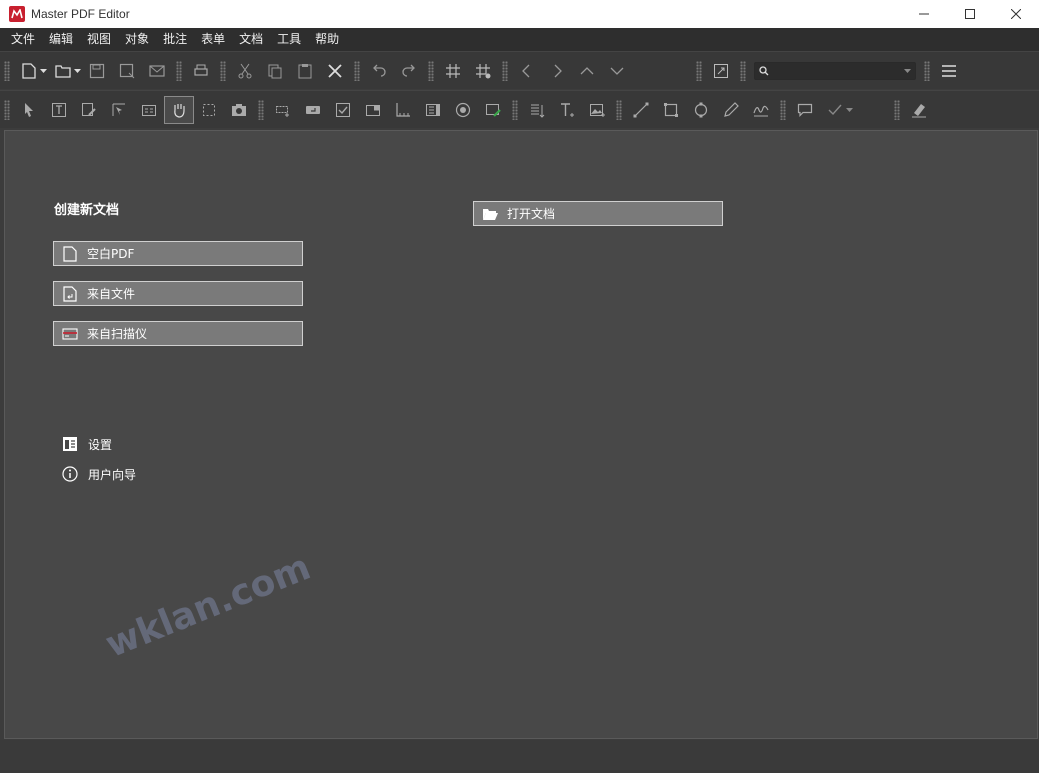 Image resolution: width=1039 pixels, height=773 pixels. Describe the element at coordinates (119, 110) in the screenshot. I see `edit-objects-icon` at that location.